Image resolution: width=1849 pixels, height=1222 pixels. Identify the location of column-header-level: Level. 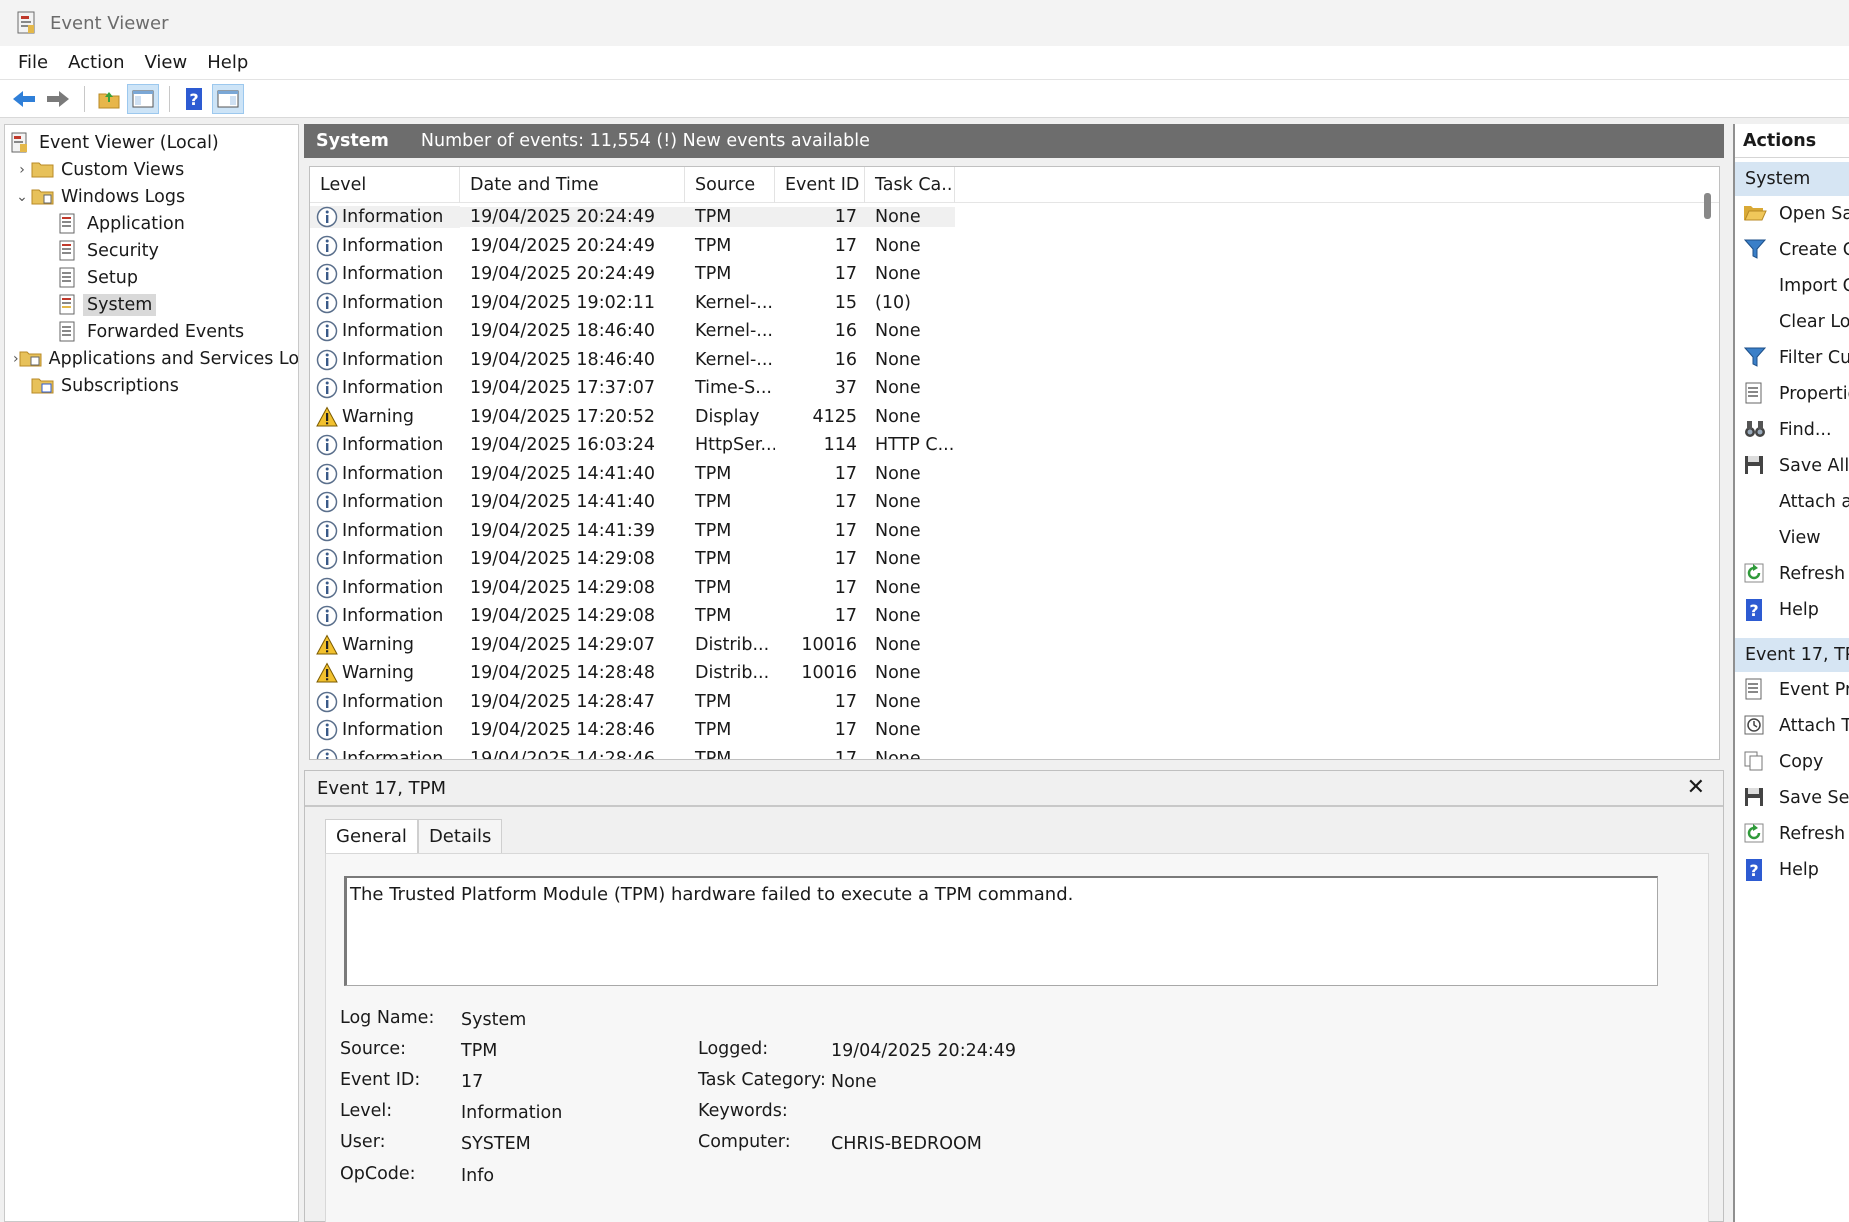
(385, 185).